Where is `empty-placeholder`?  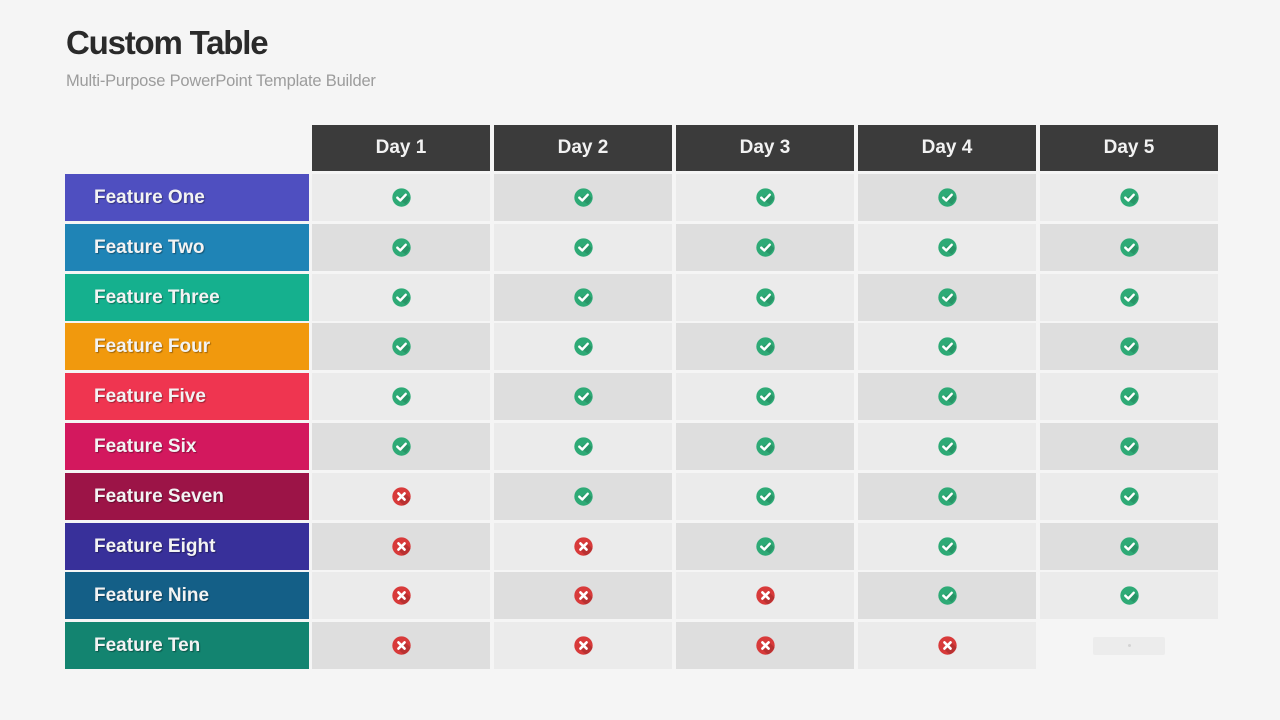 empty-placeholder is located at coordinates (1129, 645).